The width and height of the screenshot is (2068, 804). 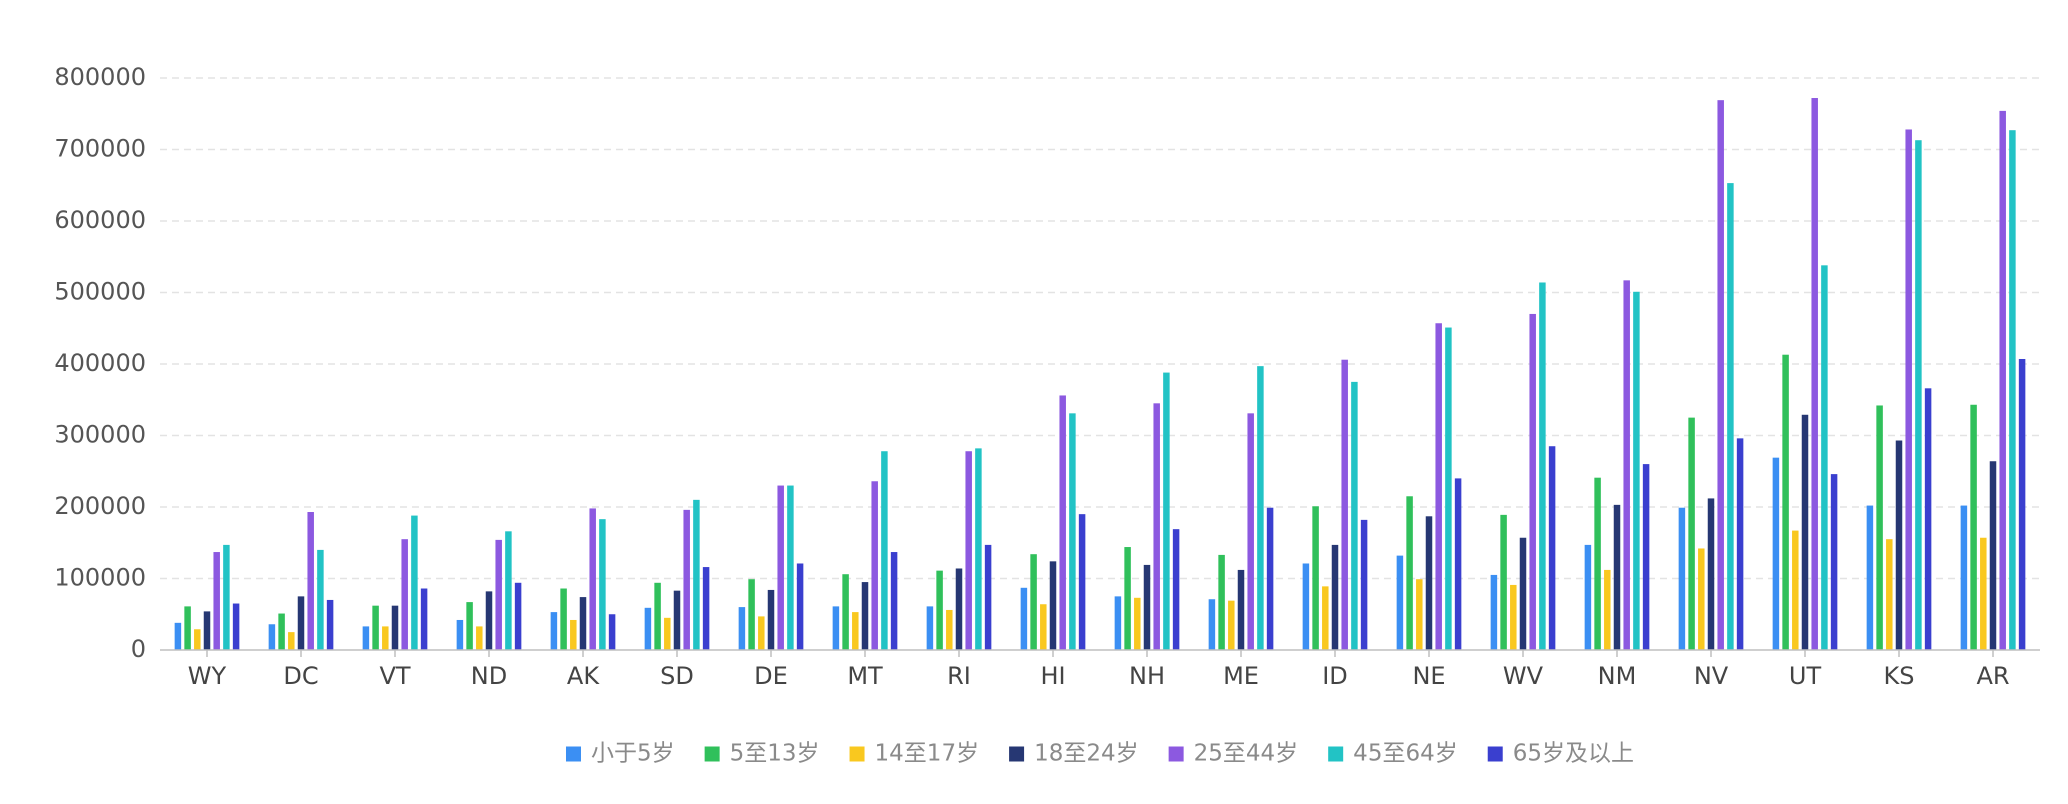 What do you see at coordinates (620, 754) in the screenshot?
I see `legend-item: 小于5岁` at bounding box center [620, 754].